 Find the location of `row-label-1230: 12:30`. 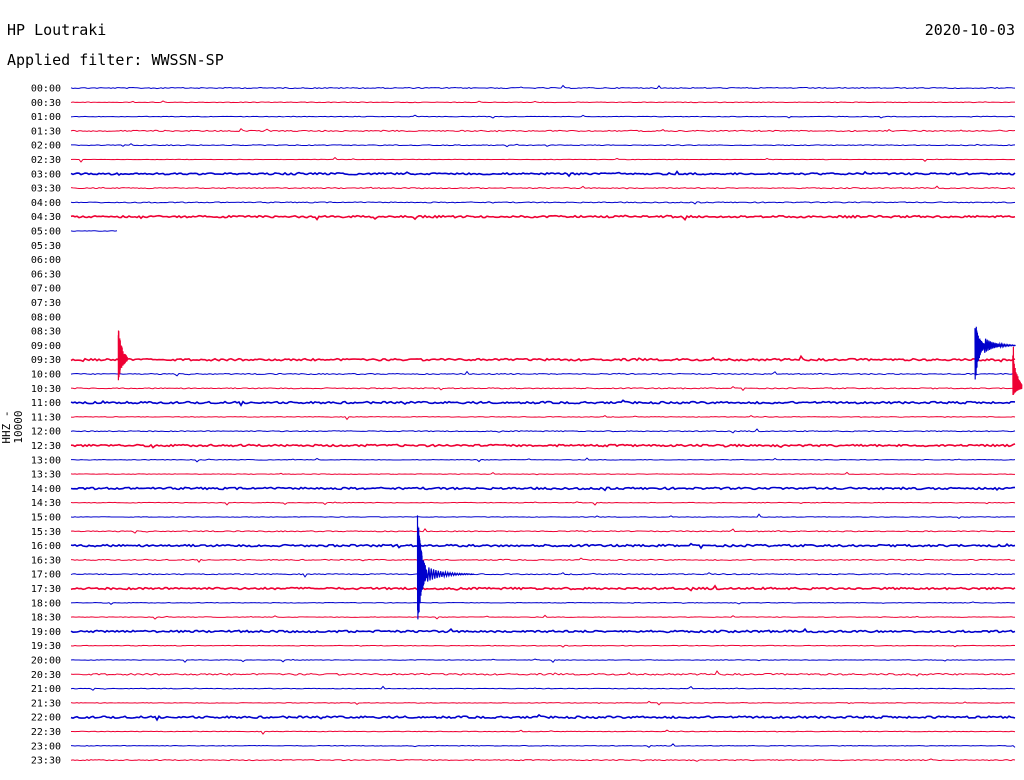

row-label-1230: 12:30 is located at coordinates (46, 446).